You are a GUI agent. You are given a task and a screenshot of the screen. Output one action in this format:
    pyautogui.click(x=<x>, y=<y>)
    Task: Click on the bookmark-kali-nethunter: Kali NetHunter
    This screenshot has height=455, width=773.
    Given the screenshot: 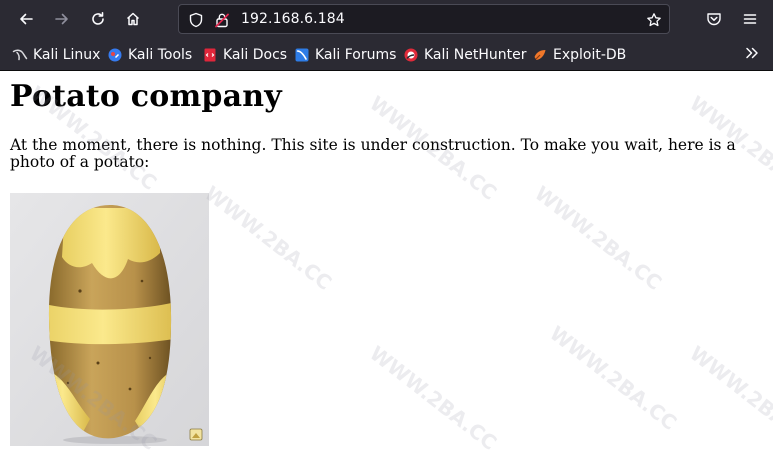 What is the action you would take?
    pyautogui.click(x=464, y=55)
    